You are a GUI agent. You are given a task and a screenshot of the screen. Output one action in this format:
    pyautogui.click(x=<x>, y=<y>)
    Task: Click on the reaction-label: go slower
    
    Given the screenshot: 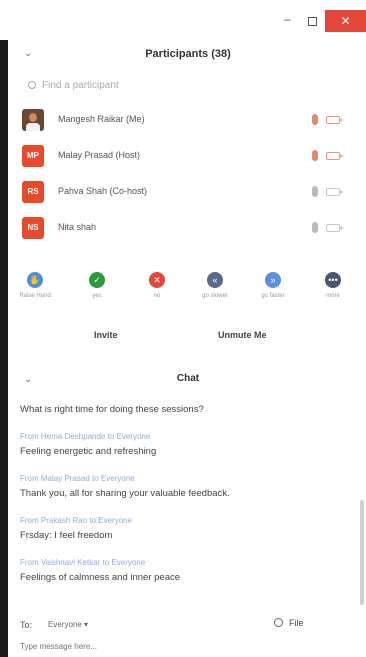 What is the action you would take?
    pyautogui.click(x=215, y=296)
    